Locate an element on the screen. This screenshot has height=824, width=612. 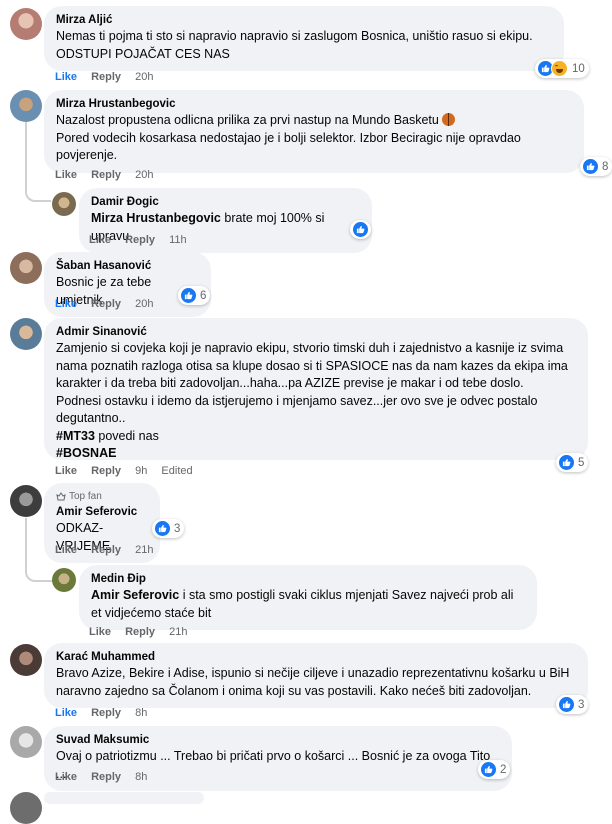
mention-link: Amir Seferovic is located at coordinates (135, 595).